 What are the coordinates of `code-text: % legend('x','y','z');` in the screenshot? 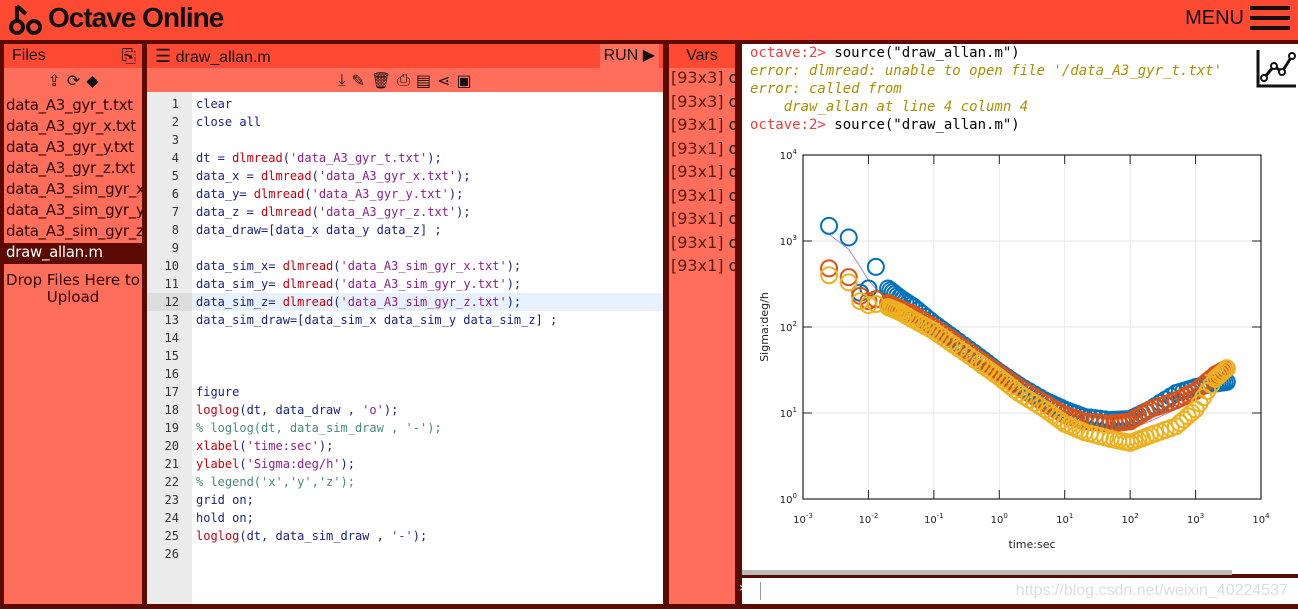 It's located at (275, 482).